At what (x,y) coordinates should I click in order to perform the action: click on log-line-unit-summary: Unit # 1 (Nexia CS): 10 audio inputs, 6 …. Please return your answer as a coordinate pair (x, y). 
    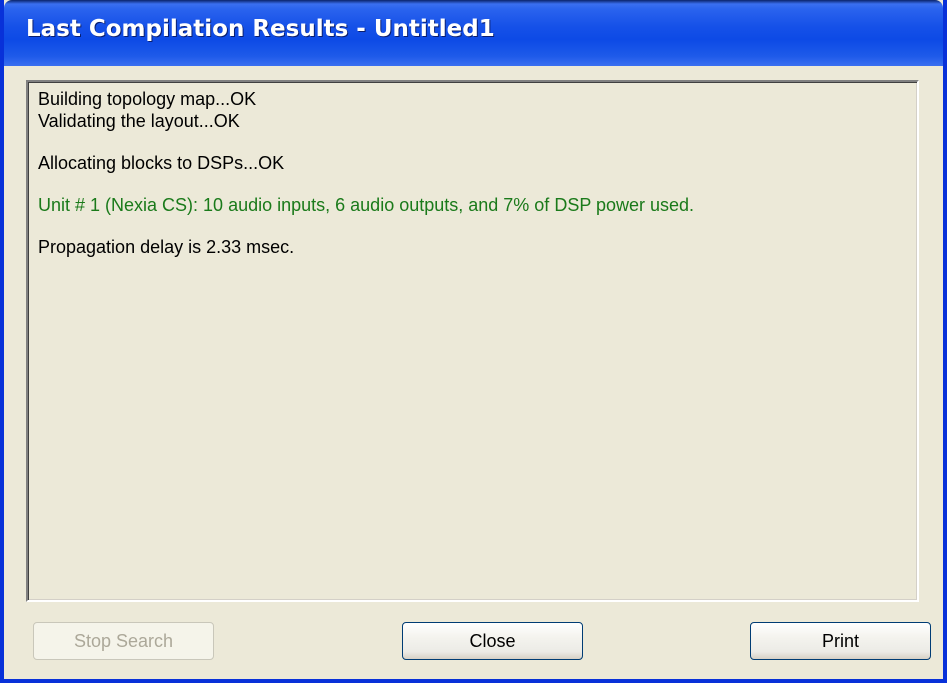
    Looking at the image, I should click on (366, 205).